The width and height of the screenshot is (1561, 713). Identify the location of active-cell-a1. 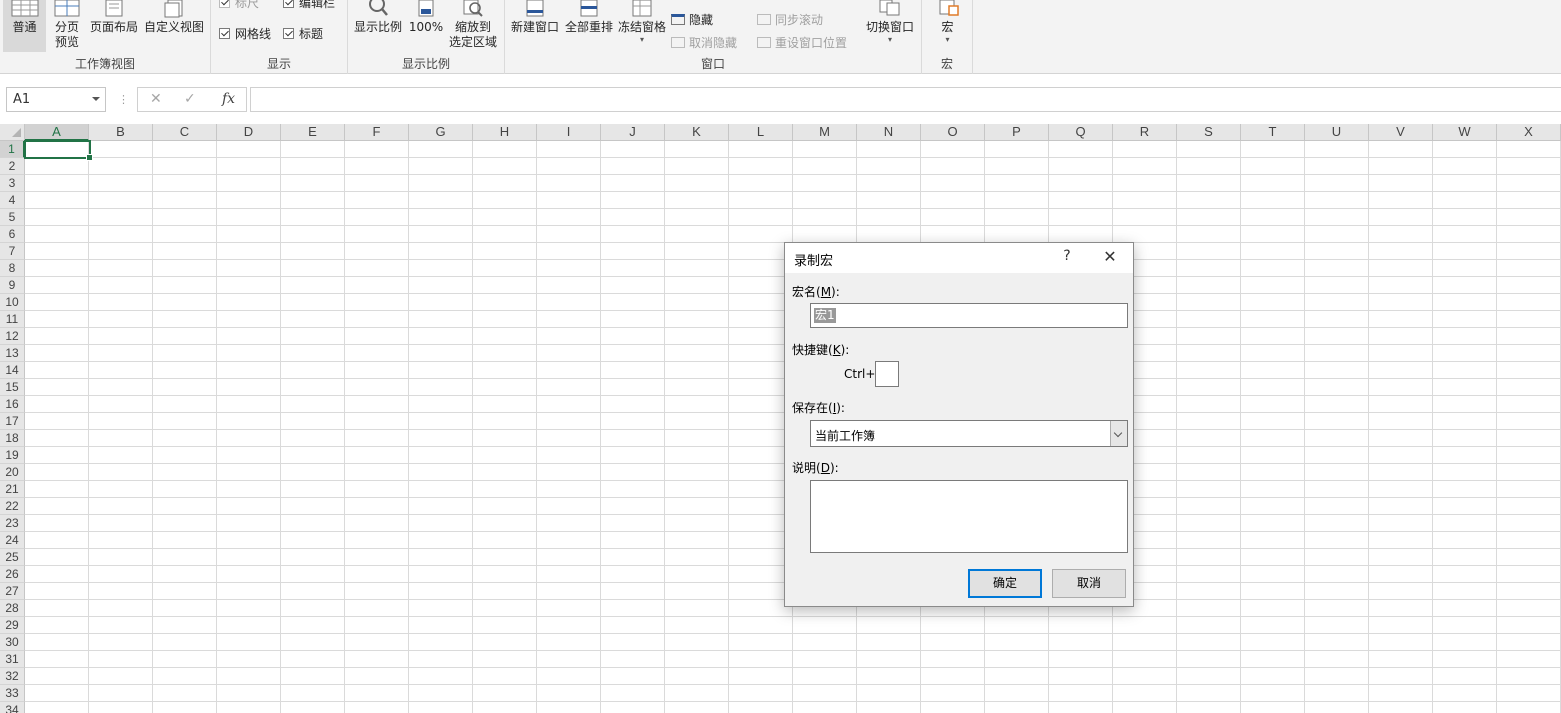
(58, 150).